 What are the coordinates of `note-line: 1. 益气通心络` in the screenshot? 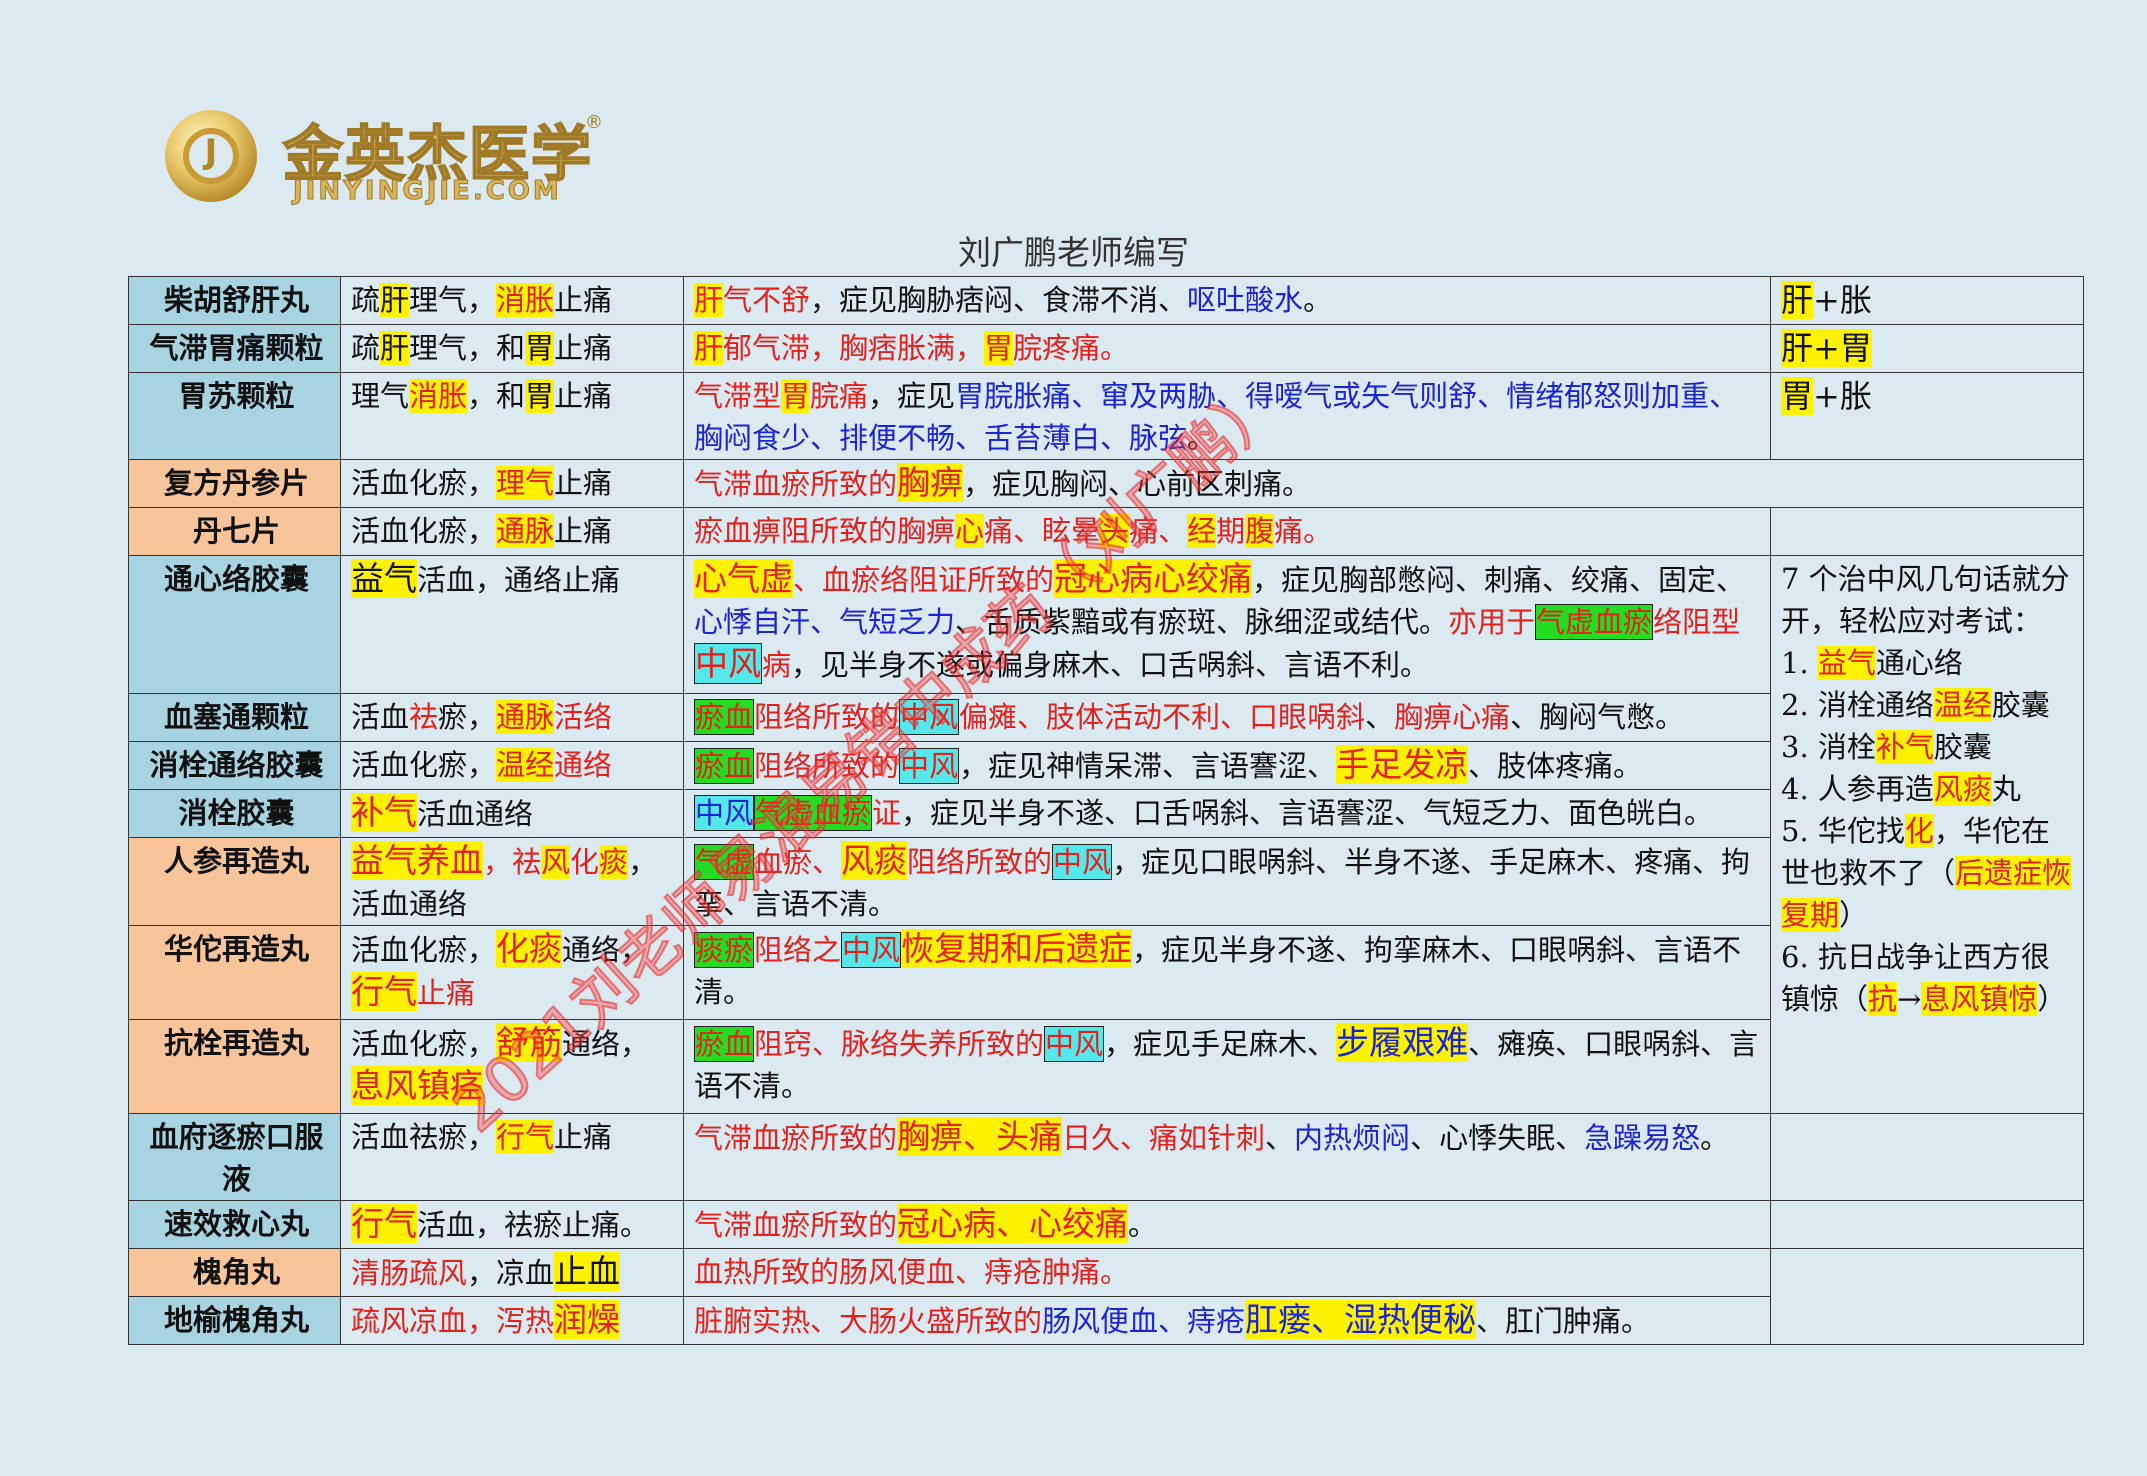 It's located at (1929, 663).